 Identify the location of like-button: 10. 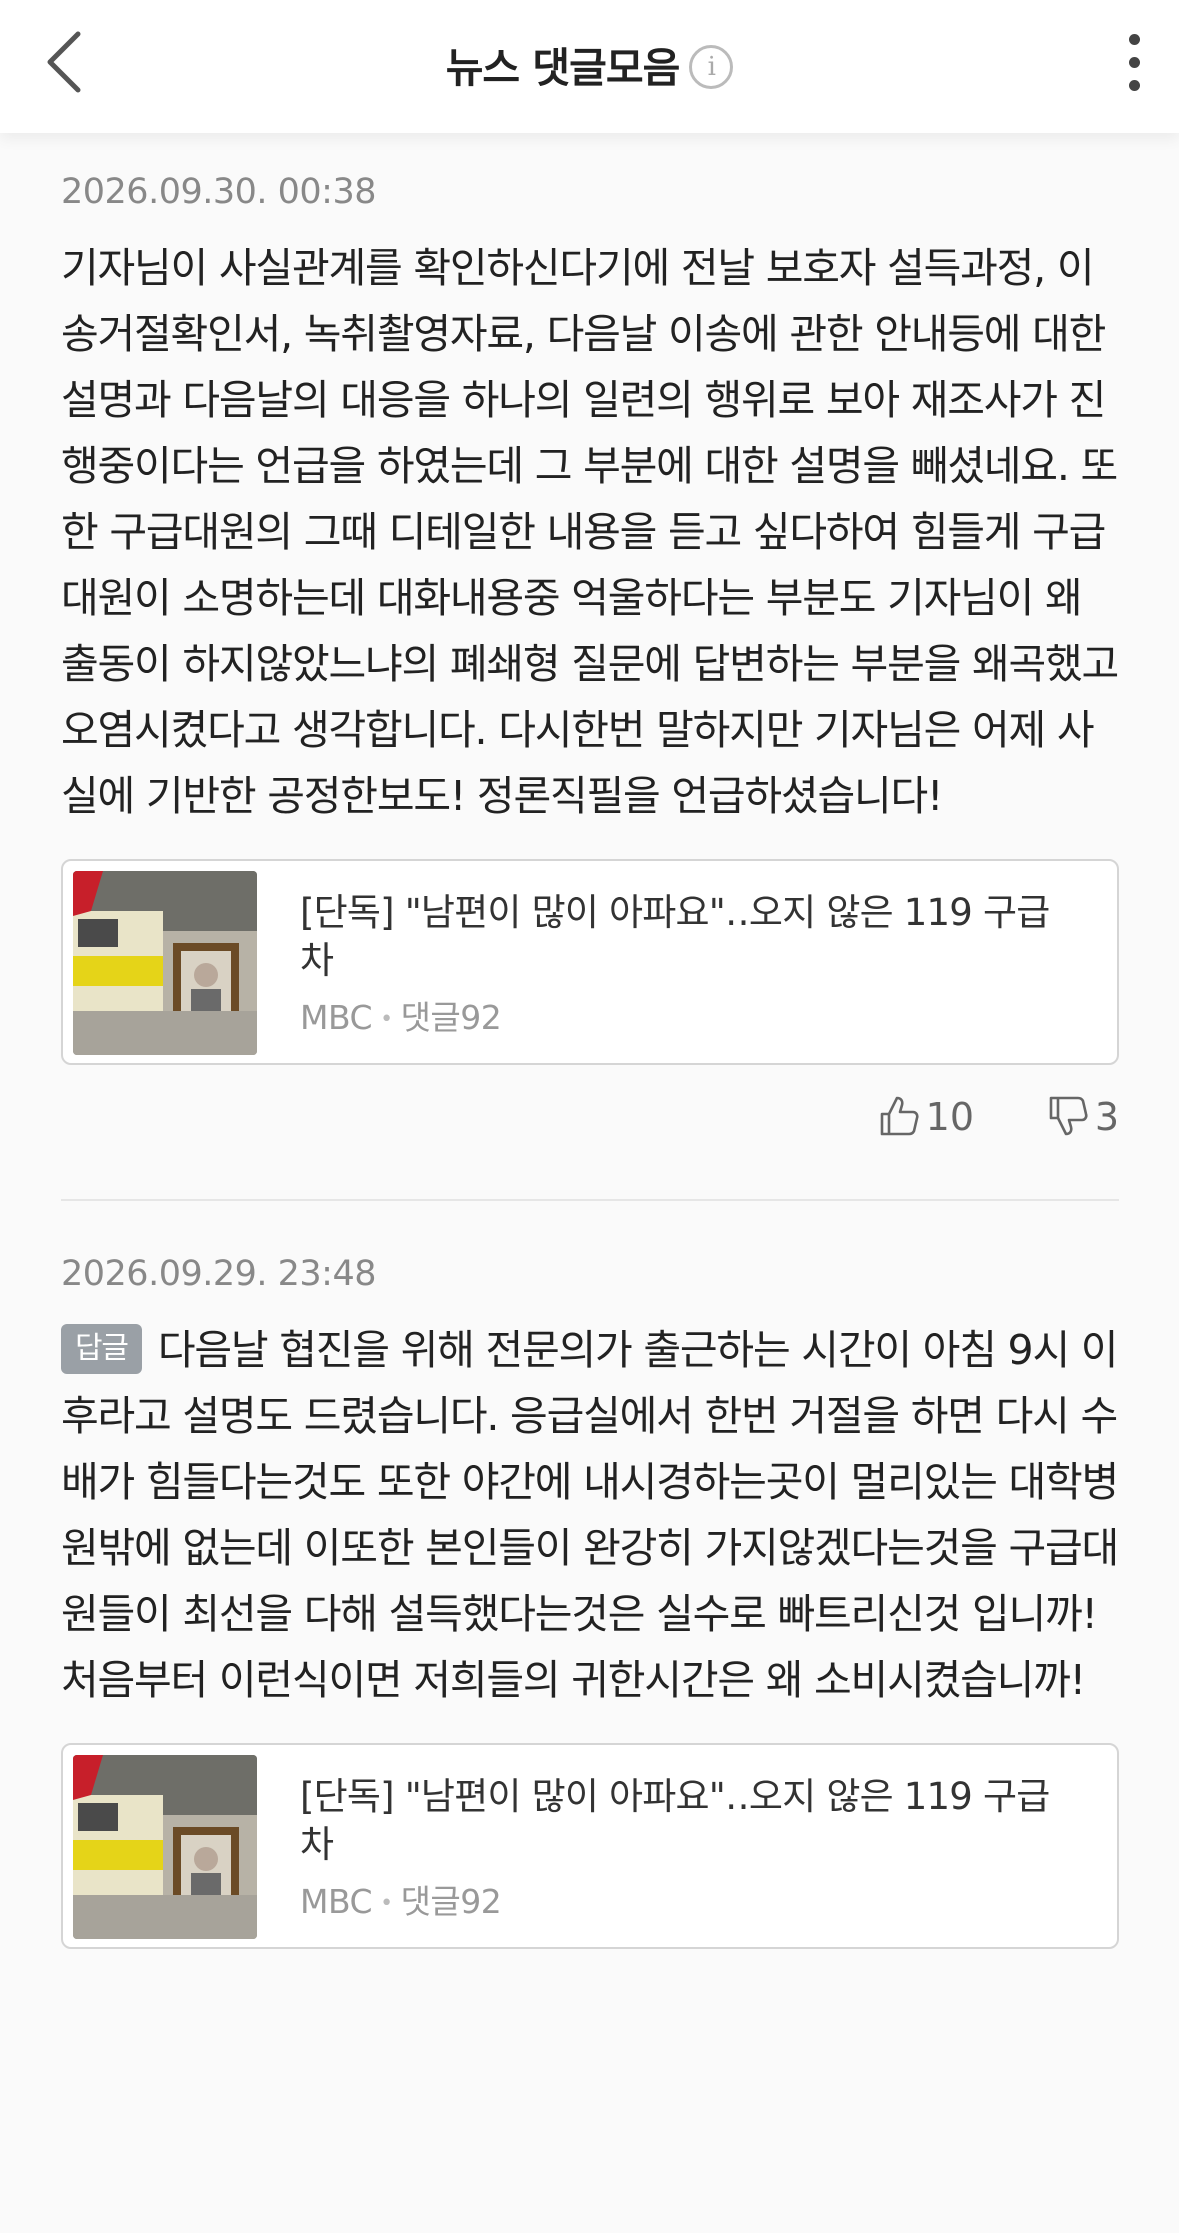
(926, 1118).